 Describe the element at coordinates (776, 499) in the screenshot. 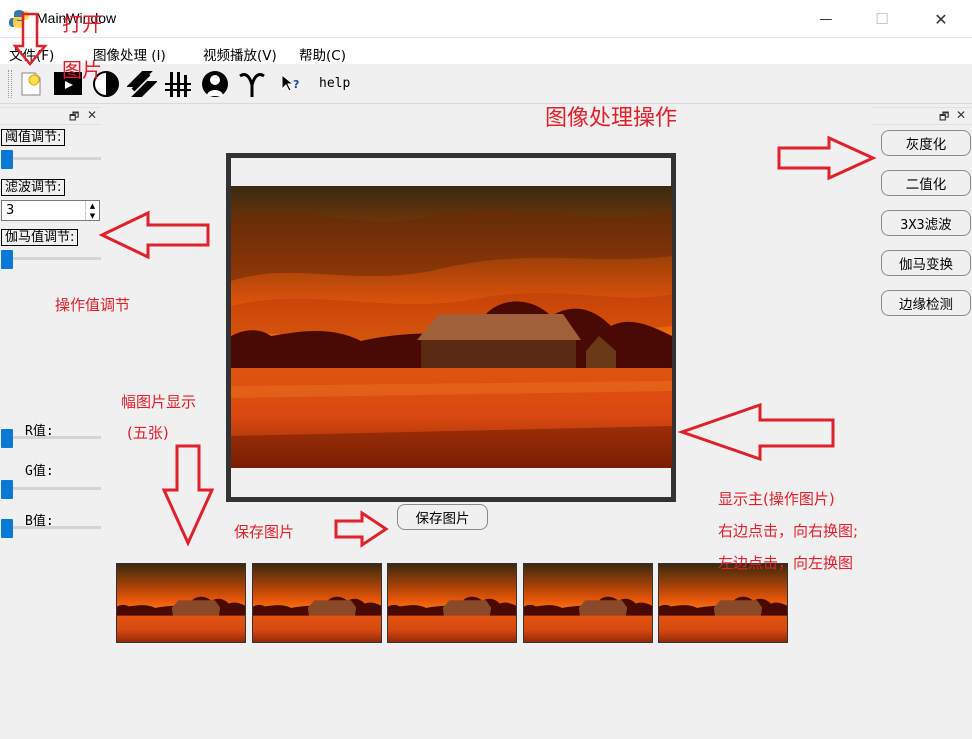

I see `annotation-main-1: 显示主(操作图片)` at that location.